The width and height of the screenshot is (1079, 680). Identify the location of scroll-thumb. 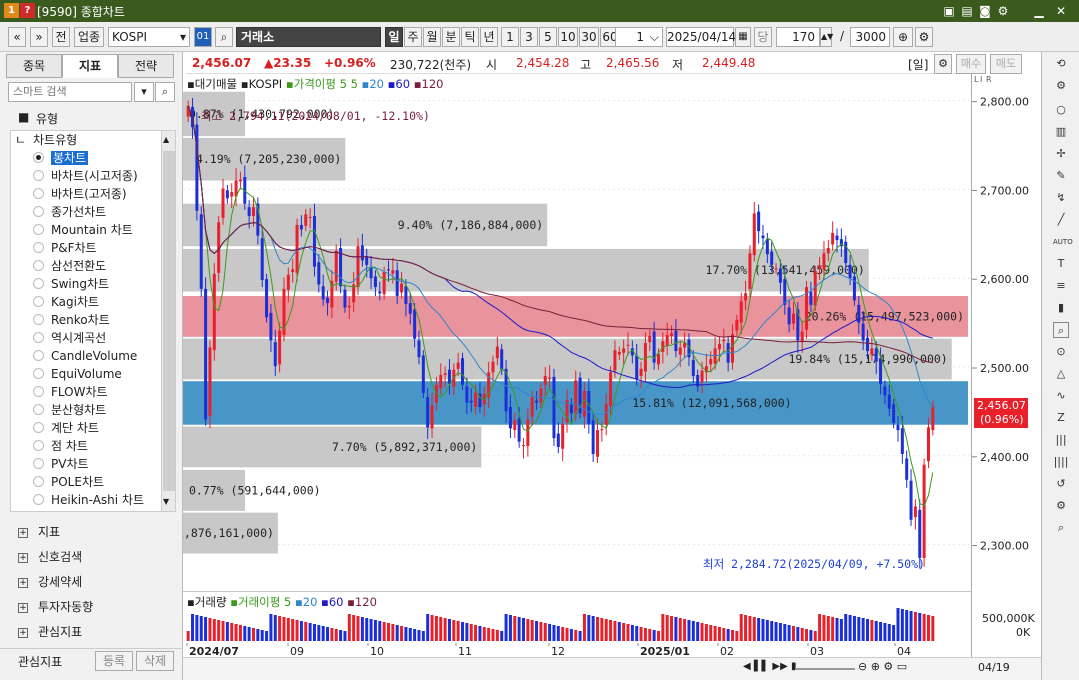
(169, 321).